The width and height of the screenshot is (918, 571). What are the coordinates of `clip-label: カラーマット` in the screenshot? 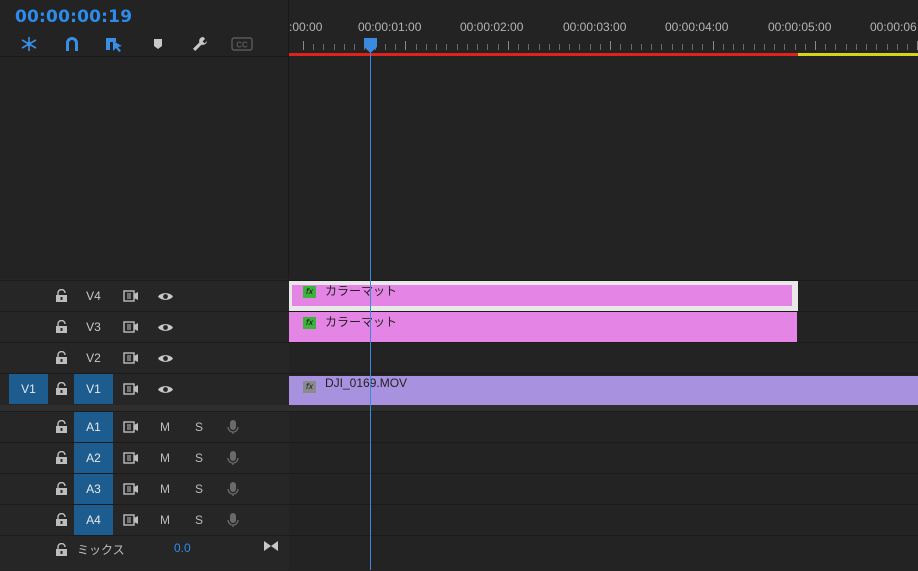 It's located at (361, 322).